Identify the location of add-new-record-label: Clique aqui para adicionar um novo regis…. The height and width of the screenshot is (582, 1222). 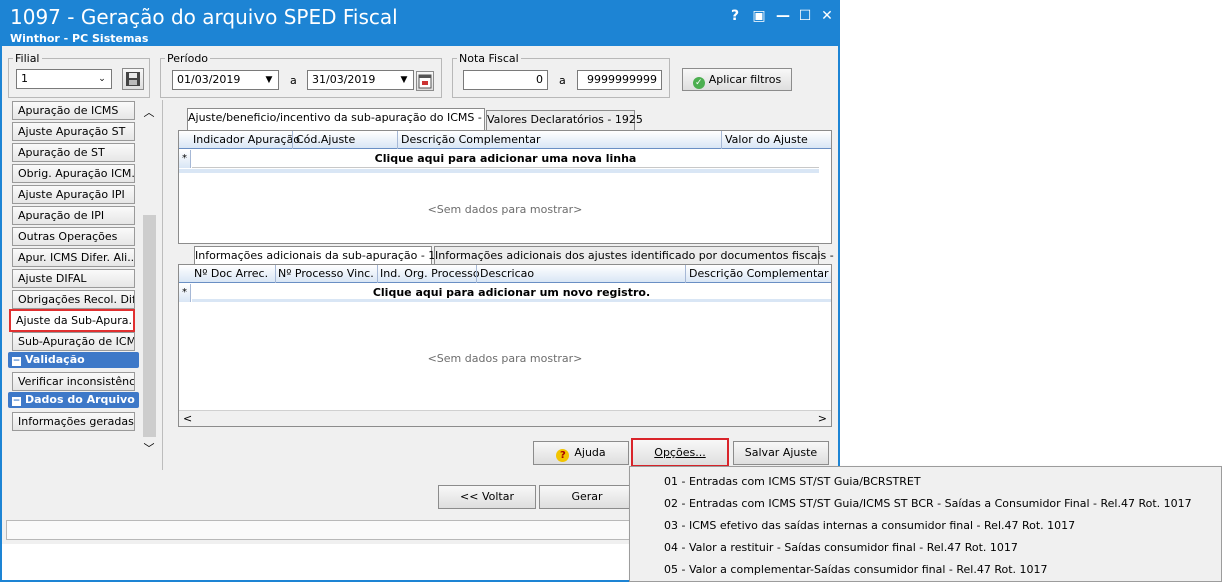
(511, 292).